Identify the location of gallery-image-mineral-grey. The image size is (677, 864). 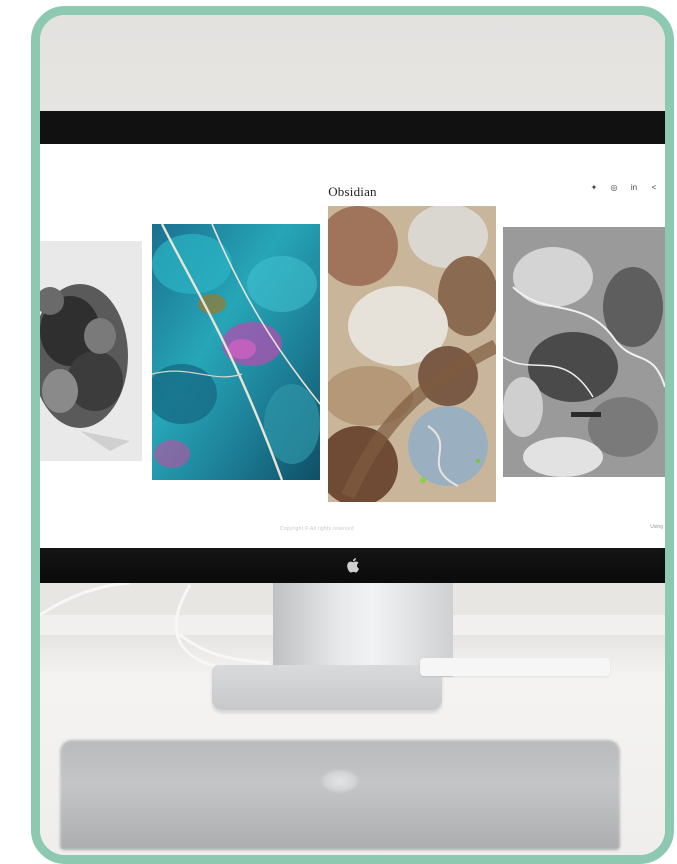
(91, 351).